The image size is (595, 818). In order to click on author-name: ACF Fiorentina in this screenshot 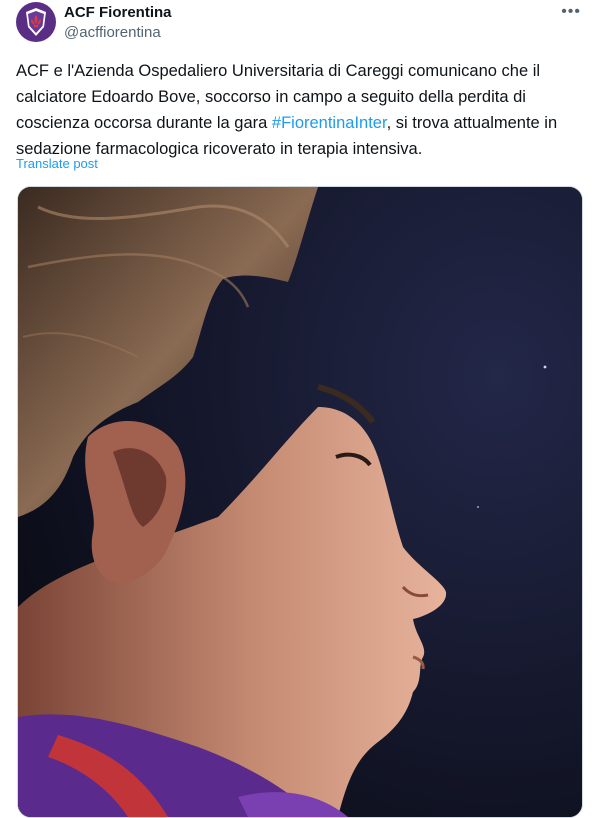, I will do `click(118, 13)`.